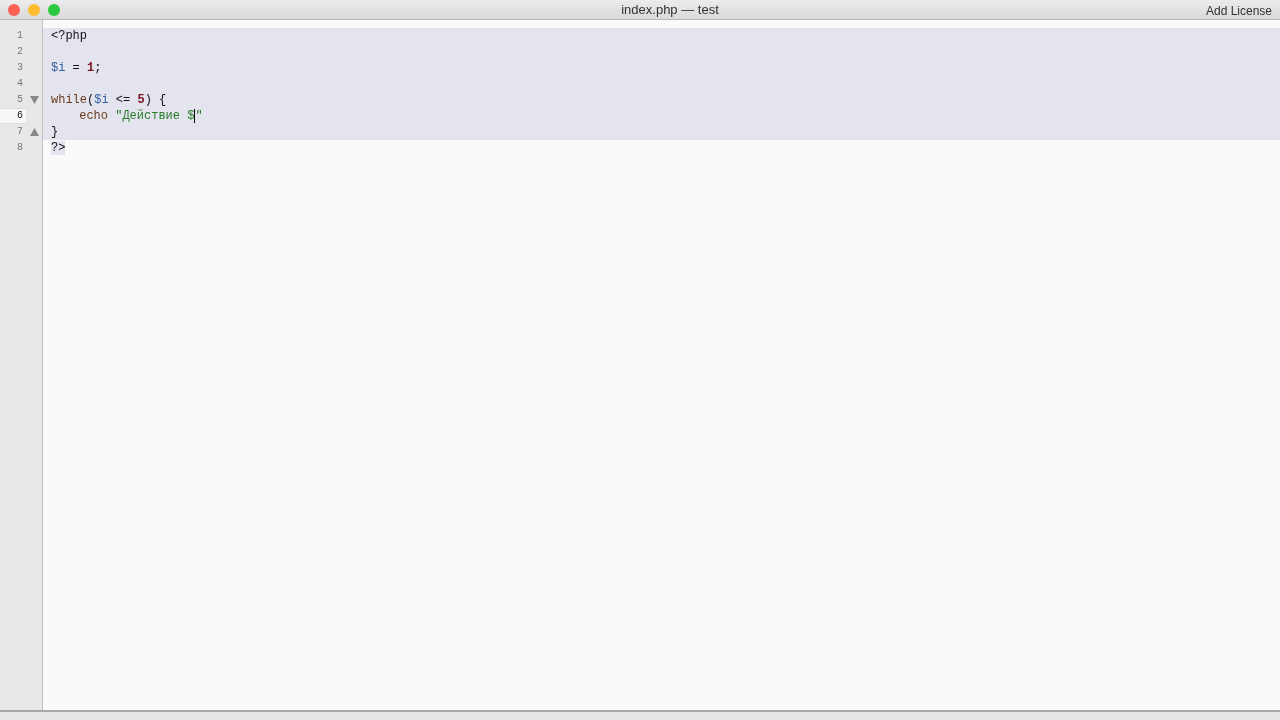 Image resolution: width=1280 pixels, height=720 pixels. I want to click on up-triangle-icon, so click(34, 132).